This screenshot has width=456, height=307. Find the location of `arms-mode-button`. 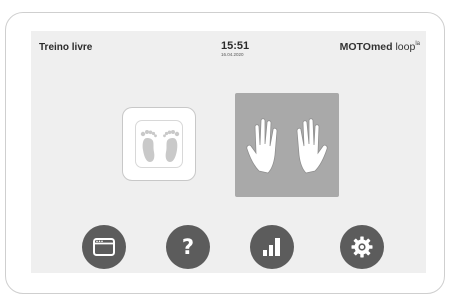

arms-mode-button is located at coordinates (287, 145).